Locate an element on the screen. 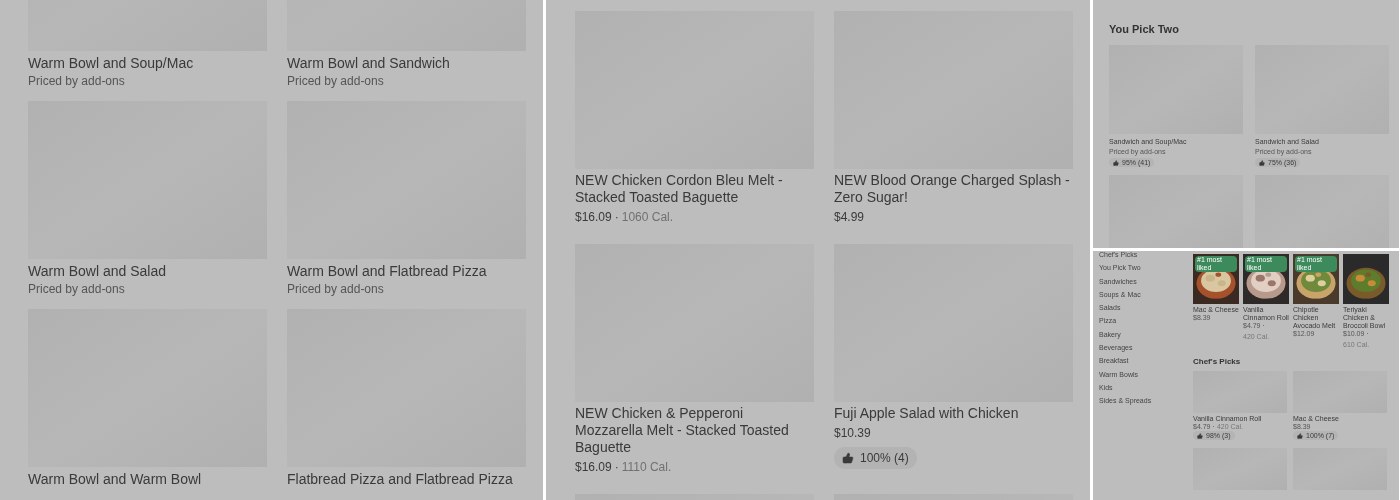 The image size is (1400, 500). item-title: NEW Chicken & Pepperoni Mozzarella Melt - Stacked Toasted Baguette is located at coordinates (694, 430).